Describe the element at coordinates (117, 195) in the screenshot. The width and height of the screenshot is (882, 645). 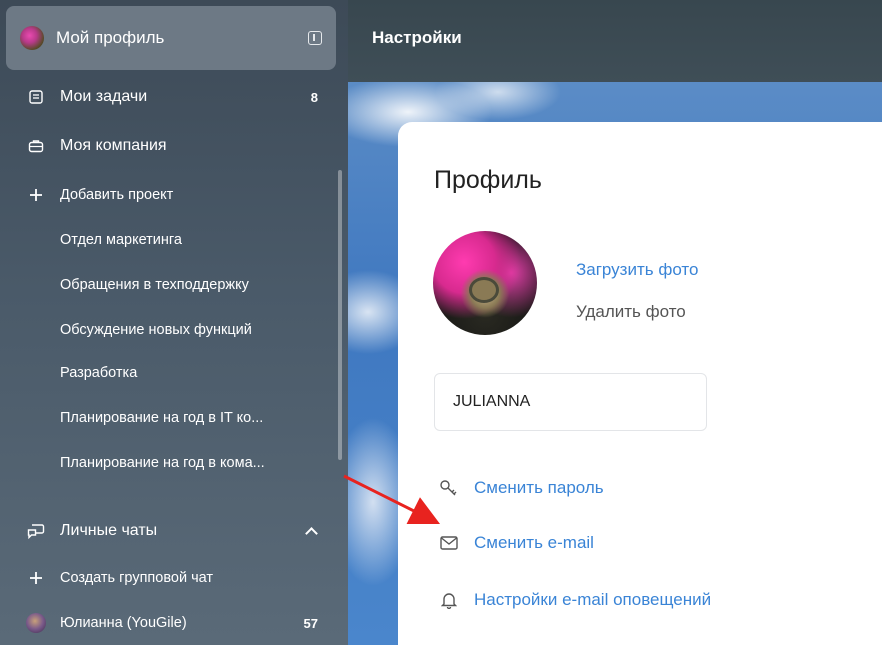
I see `add-project-label: Добавить проект` at that location.